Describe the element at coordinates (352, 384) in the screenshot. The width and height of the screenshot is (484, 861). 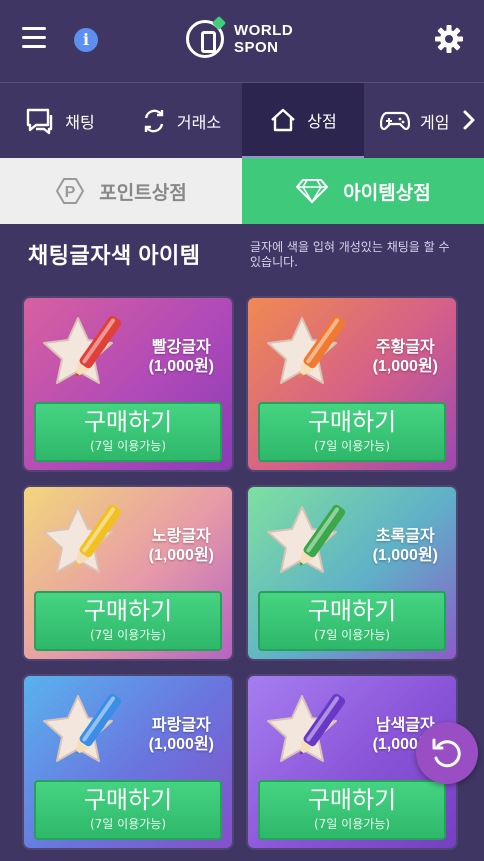
I see `item-card-orange: 주황글자 (1,000원) 구매하기 (7일 이용가능)` at that location.